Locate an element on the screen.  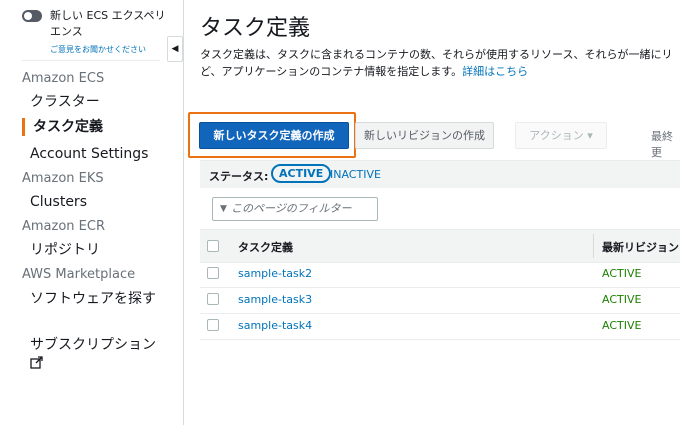
last-updated-label: 最終更 is located at coordinates (662, 144).